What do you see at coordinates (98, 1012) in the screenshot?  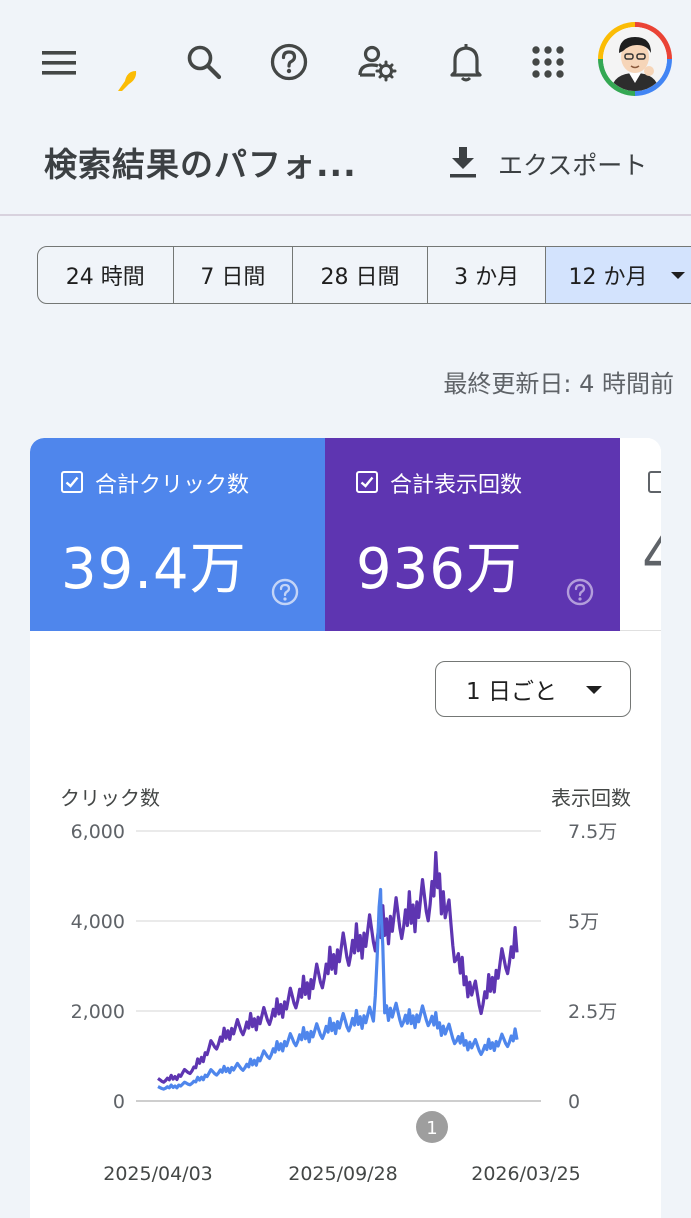 I see `left-tick-label: 2,000` at bounding box center [98, 1012].